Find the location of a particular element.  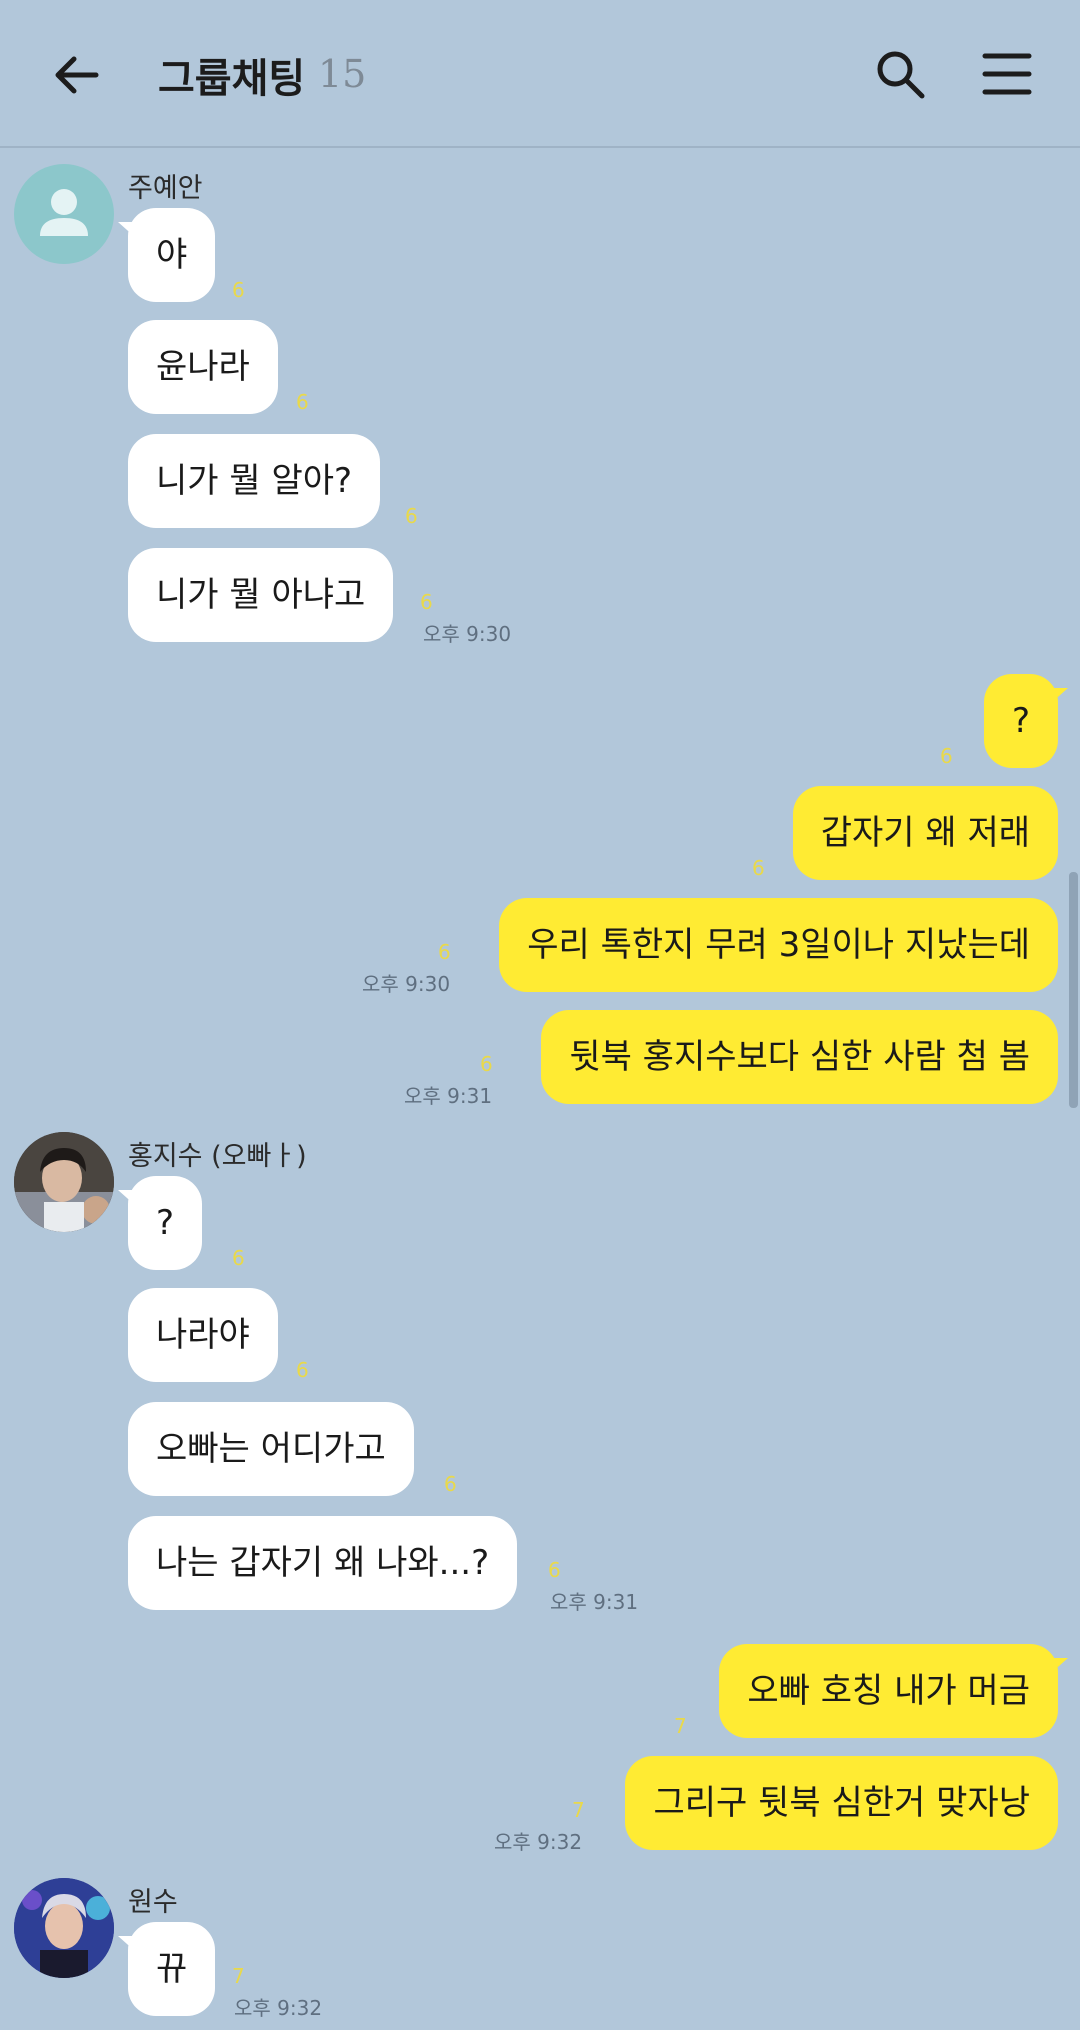

message-bubble: 나는 갑자기 왜 나와...? is located at coordinates (323, 1563).